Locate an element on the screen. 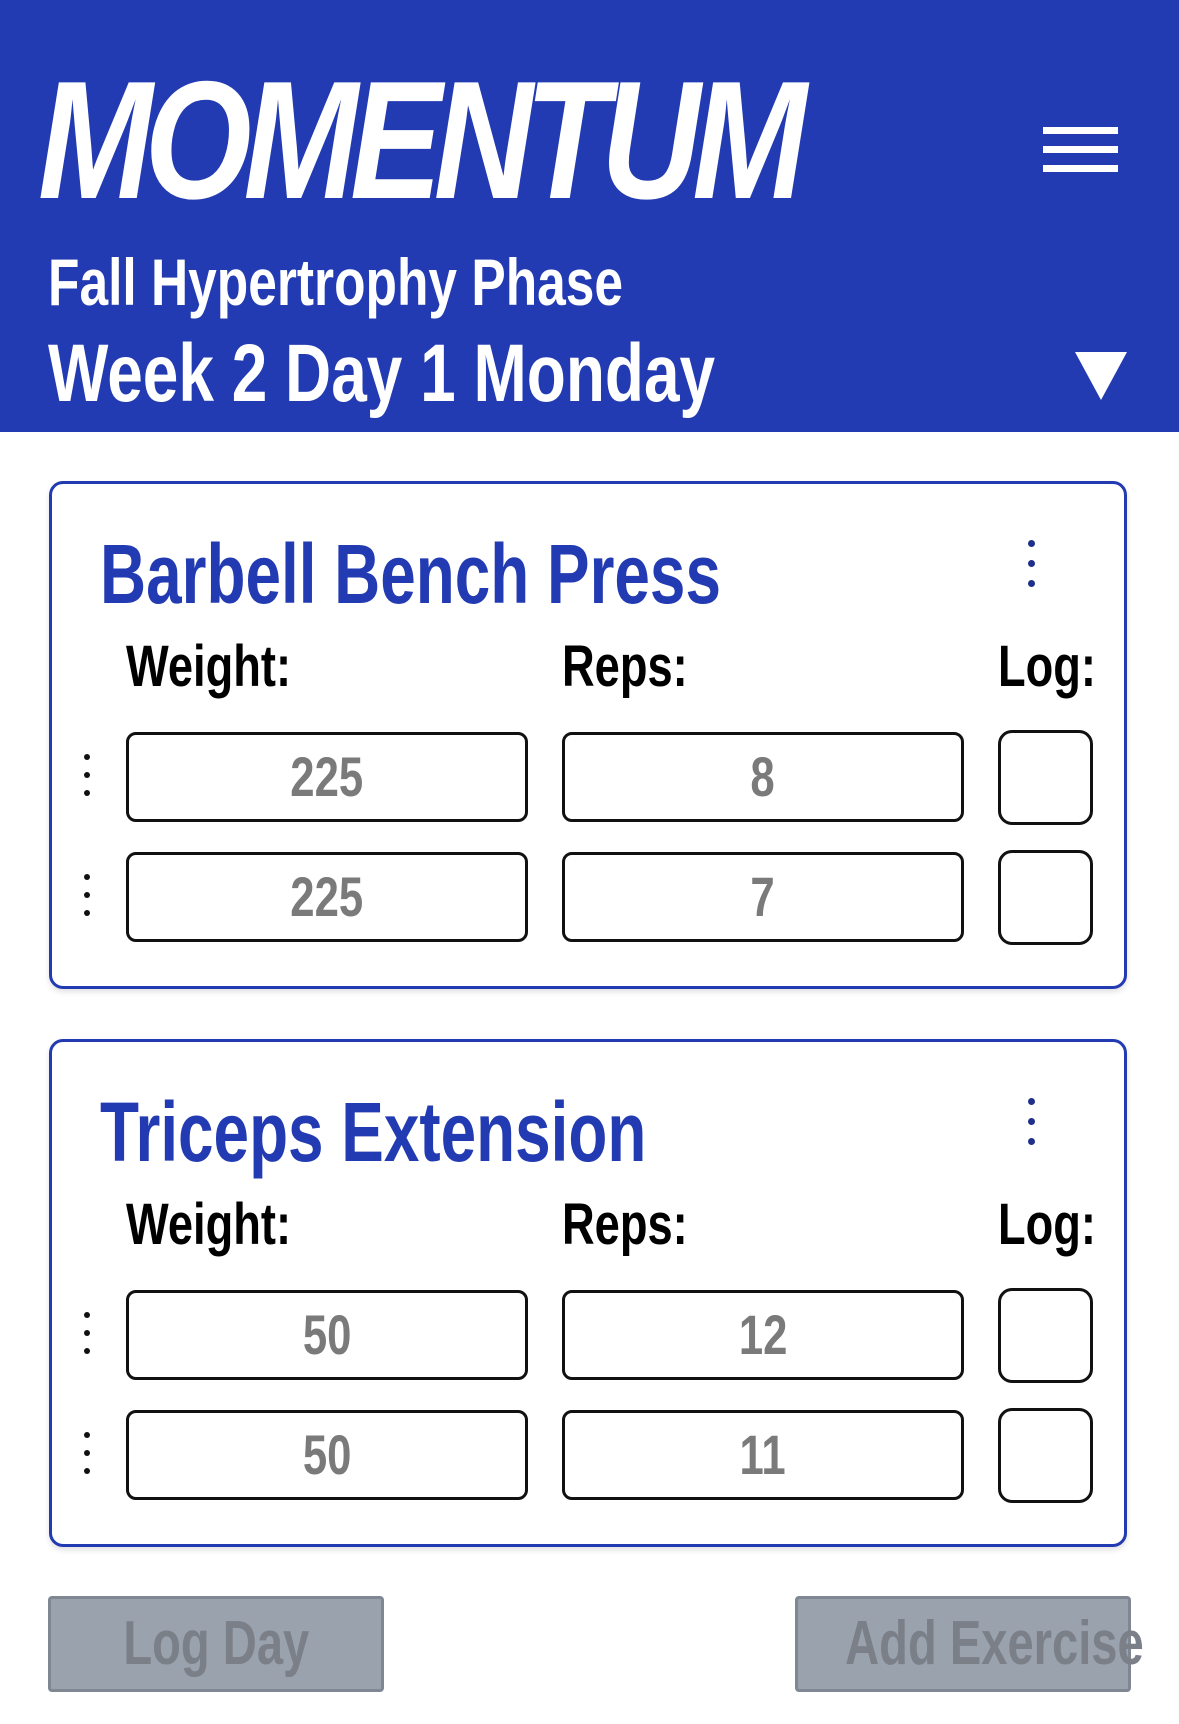 Image resolution: width=1179 pixels, height=1724 pixels. set-row: 50 12 is located at coordinates (588, 1337).